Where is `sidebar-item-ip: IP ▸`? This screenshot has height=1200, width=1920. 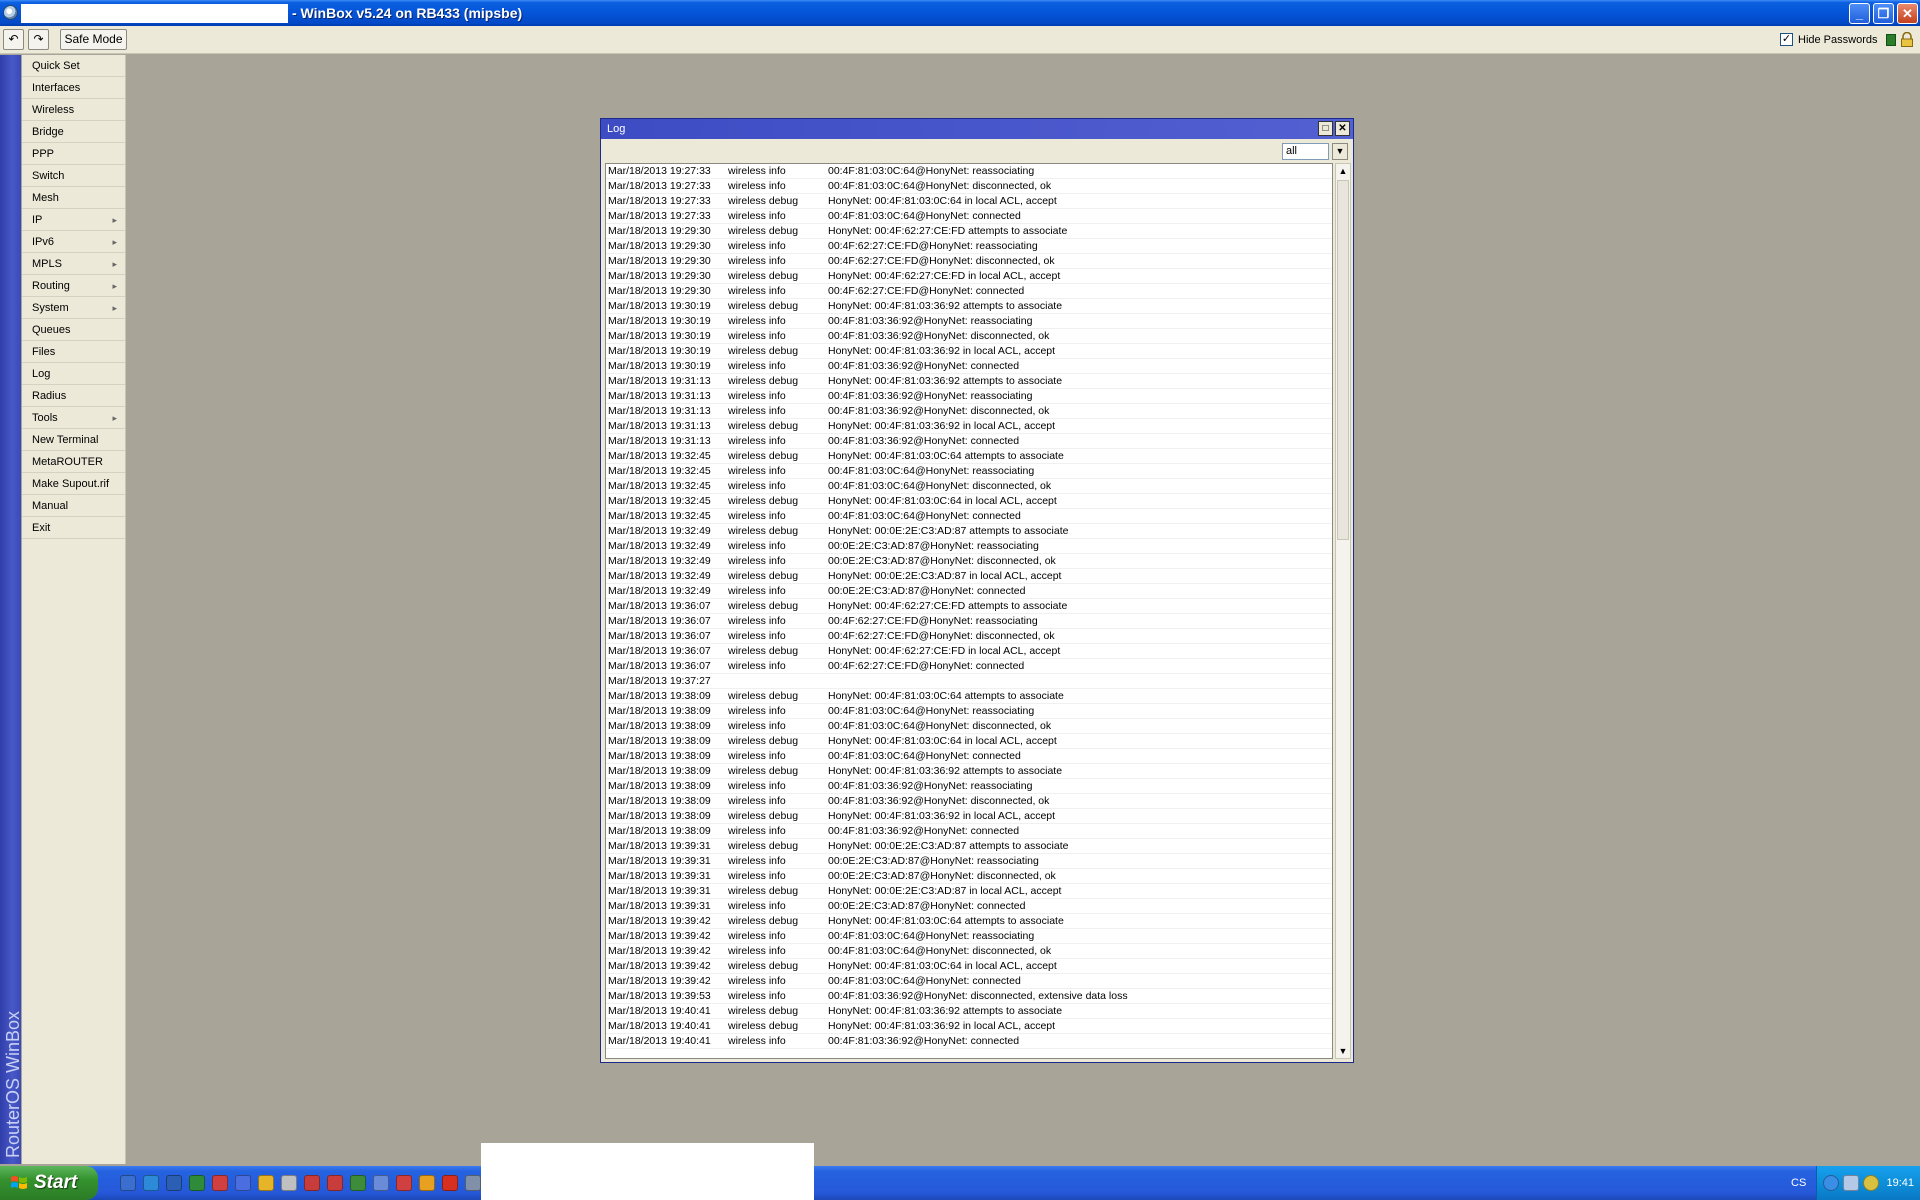
sidebar-item-ip: IP ▸ is located at coordinates (73, 220).